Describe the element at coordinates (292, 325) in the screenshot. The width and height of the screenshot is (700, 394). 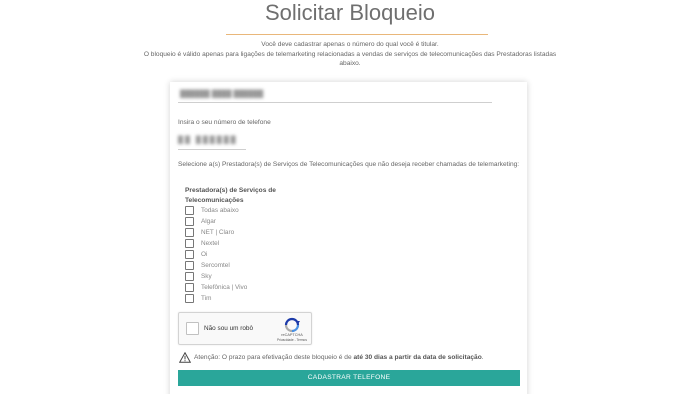
I see `recaptcha-logo-icon` at that location.